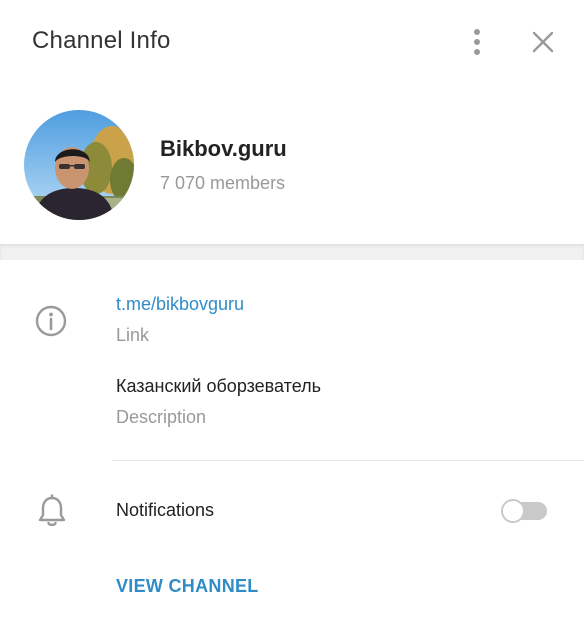  I want to click on more-vertical-icon, so click(477, 42).